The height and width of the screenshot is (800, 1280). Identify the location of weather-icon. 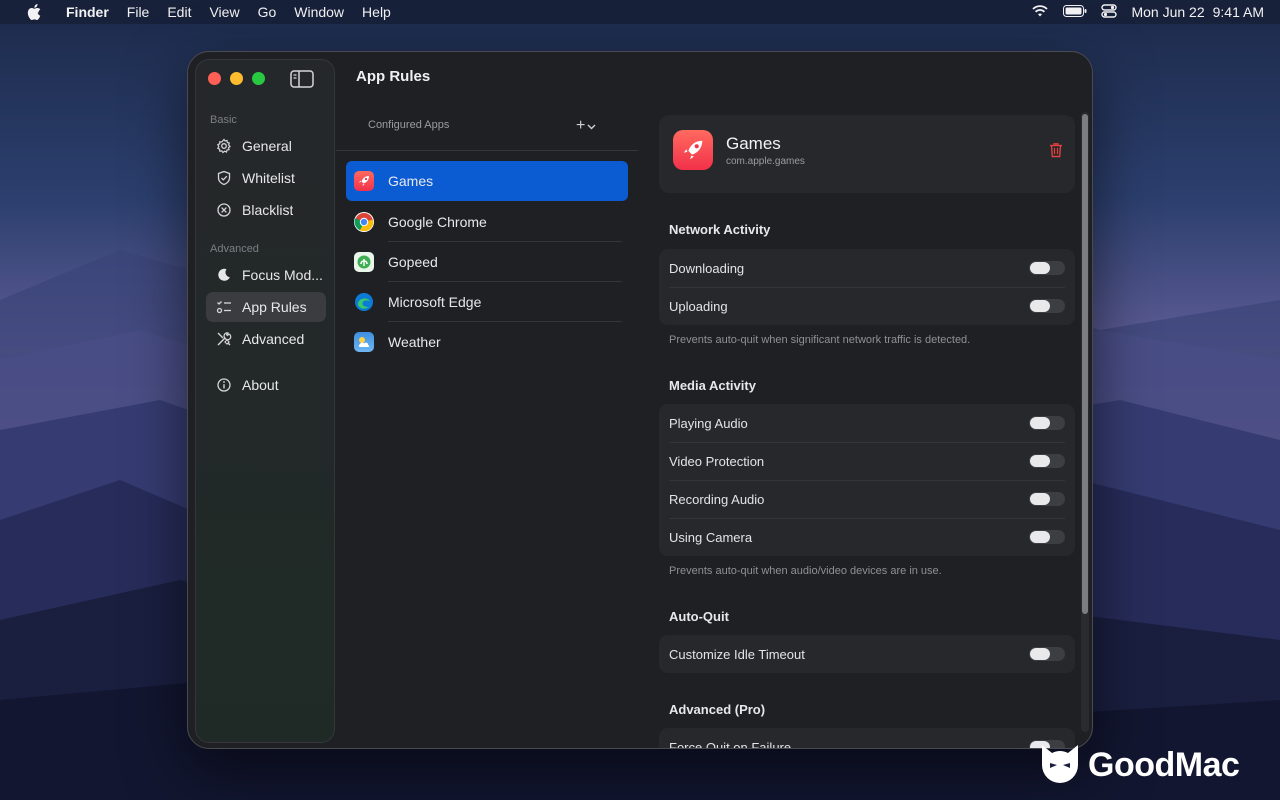
(364, 342).